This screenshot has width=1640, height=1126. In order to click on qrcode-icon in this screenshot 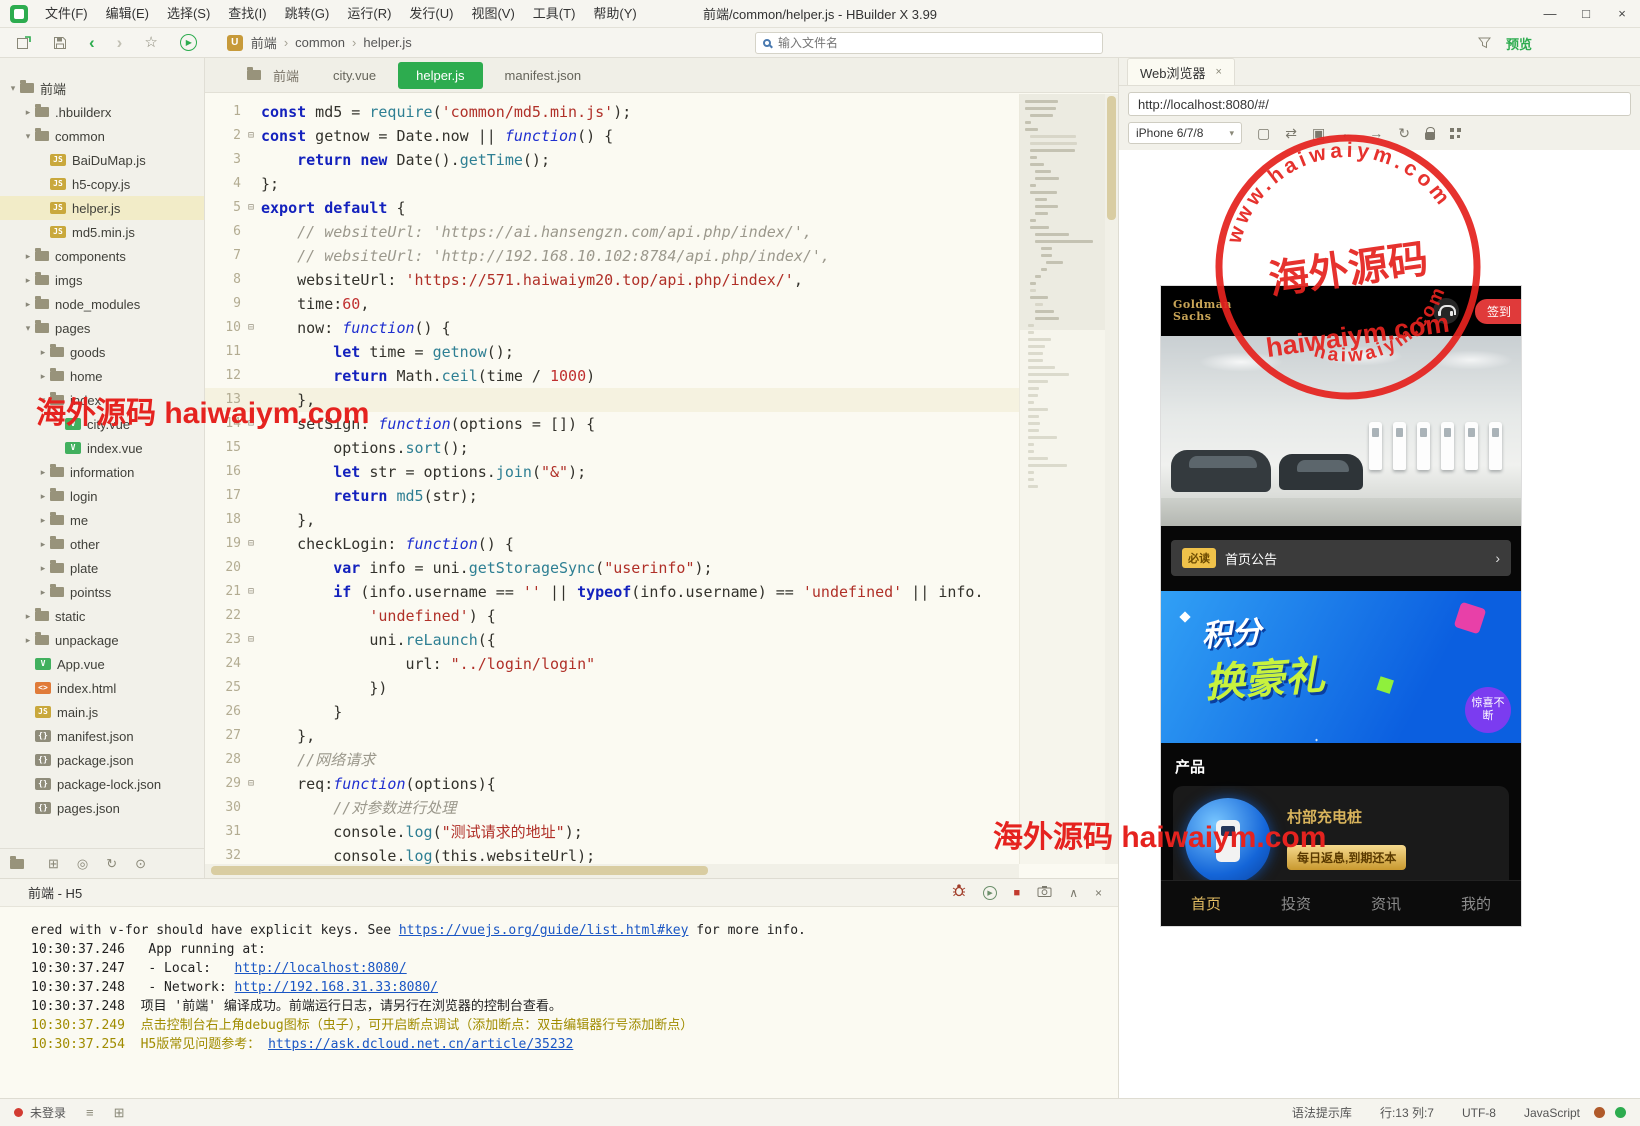, I will do `click(1455, 133)`.